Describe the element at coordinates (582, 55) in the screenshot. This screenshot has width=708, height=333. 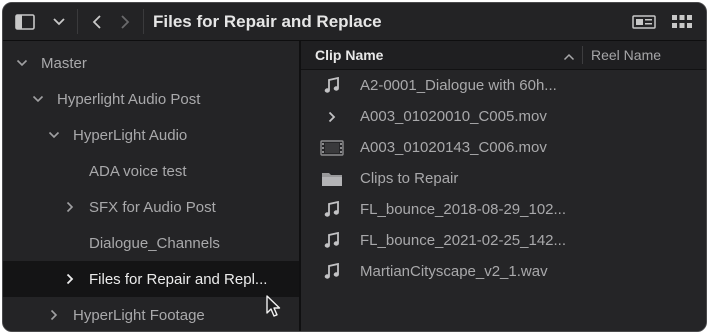
I see `column-divider` at that location.